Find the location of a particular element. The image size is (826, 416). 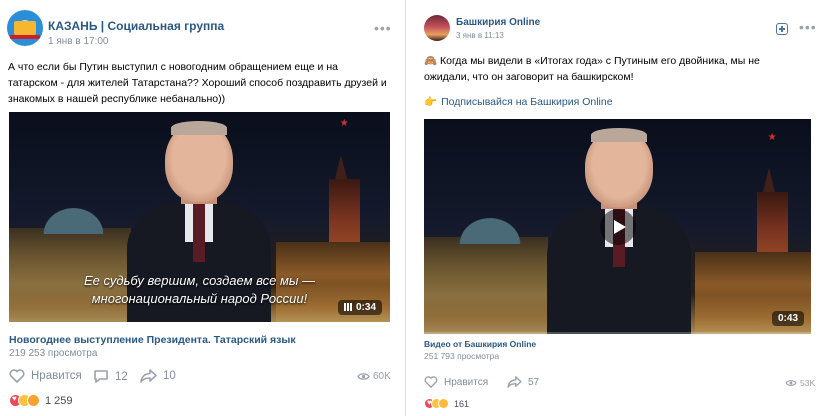

reactions: 1 259 is located at coordinates (41, 400).